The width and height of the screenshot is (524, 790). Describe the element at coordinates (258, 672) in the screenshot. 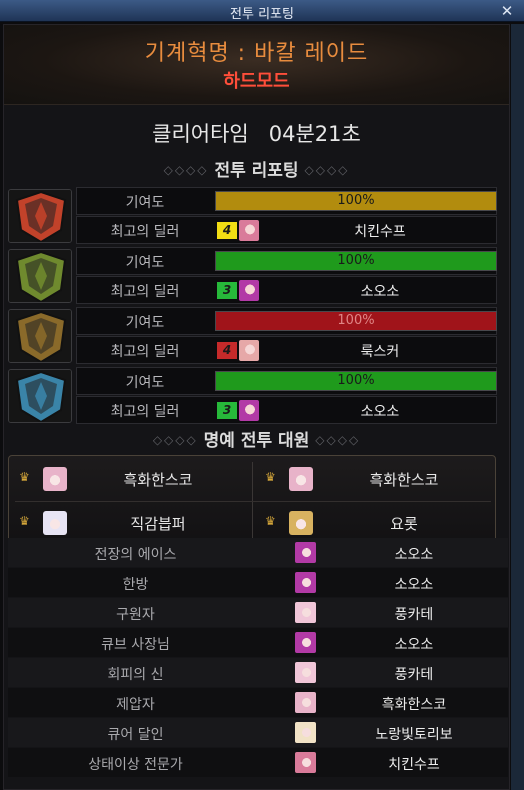

I see `award-row: 회피의 신 풍카테` at that location.